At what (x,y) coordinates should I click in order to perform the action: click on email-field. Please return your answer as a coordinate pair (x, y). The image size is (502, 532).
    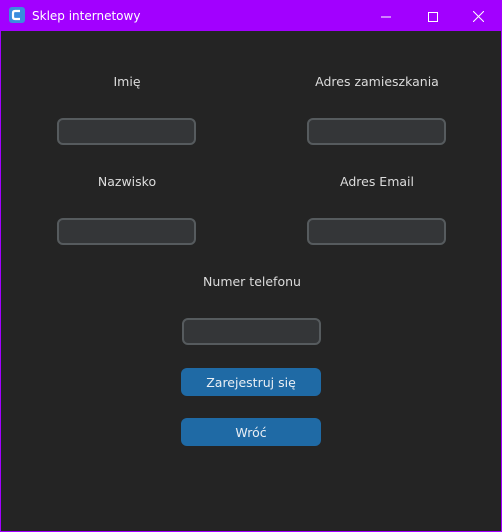
    Looking at the image, I should click on (376, 231).